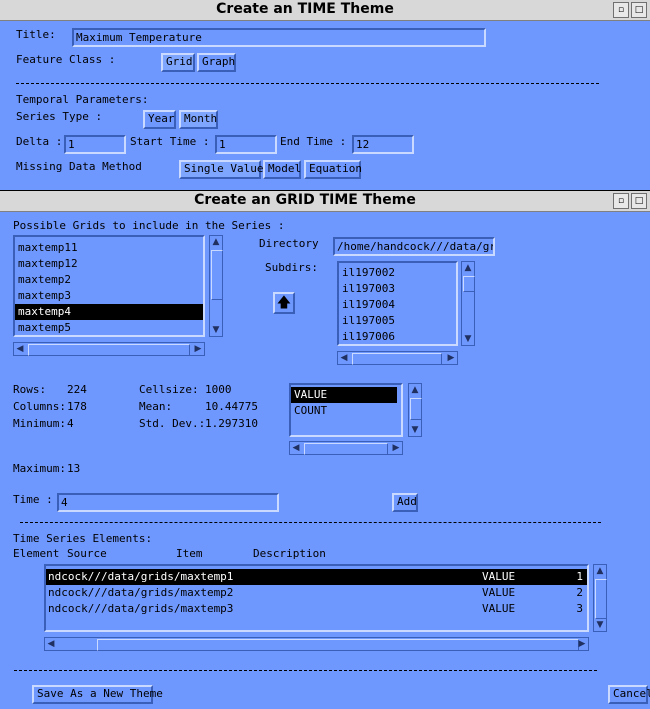  I want to click on table-row: ndcock///data/grids/maxtemp1 VALUE 1, so click(316, 577).